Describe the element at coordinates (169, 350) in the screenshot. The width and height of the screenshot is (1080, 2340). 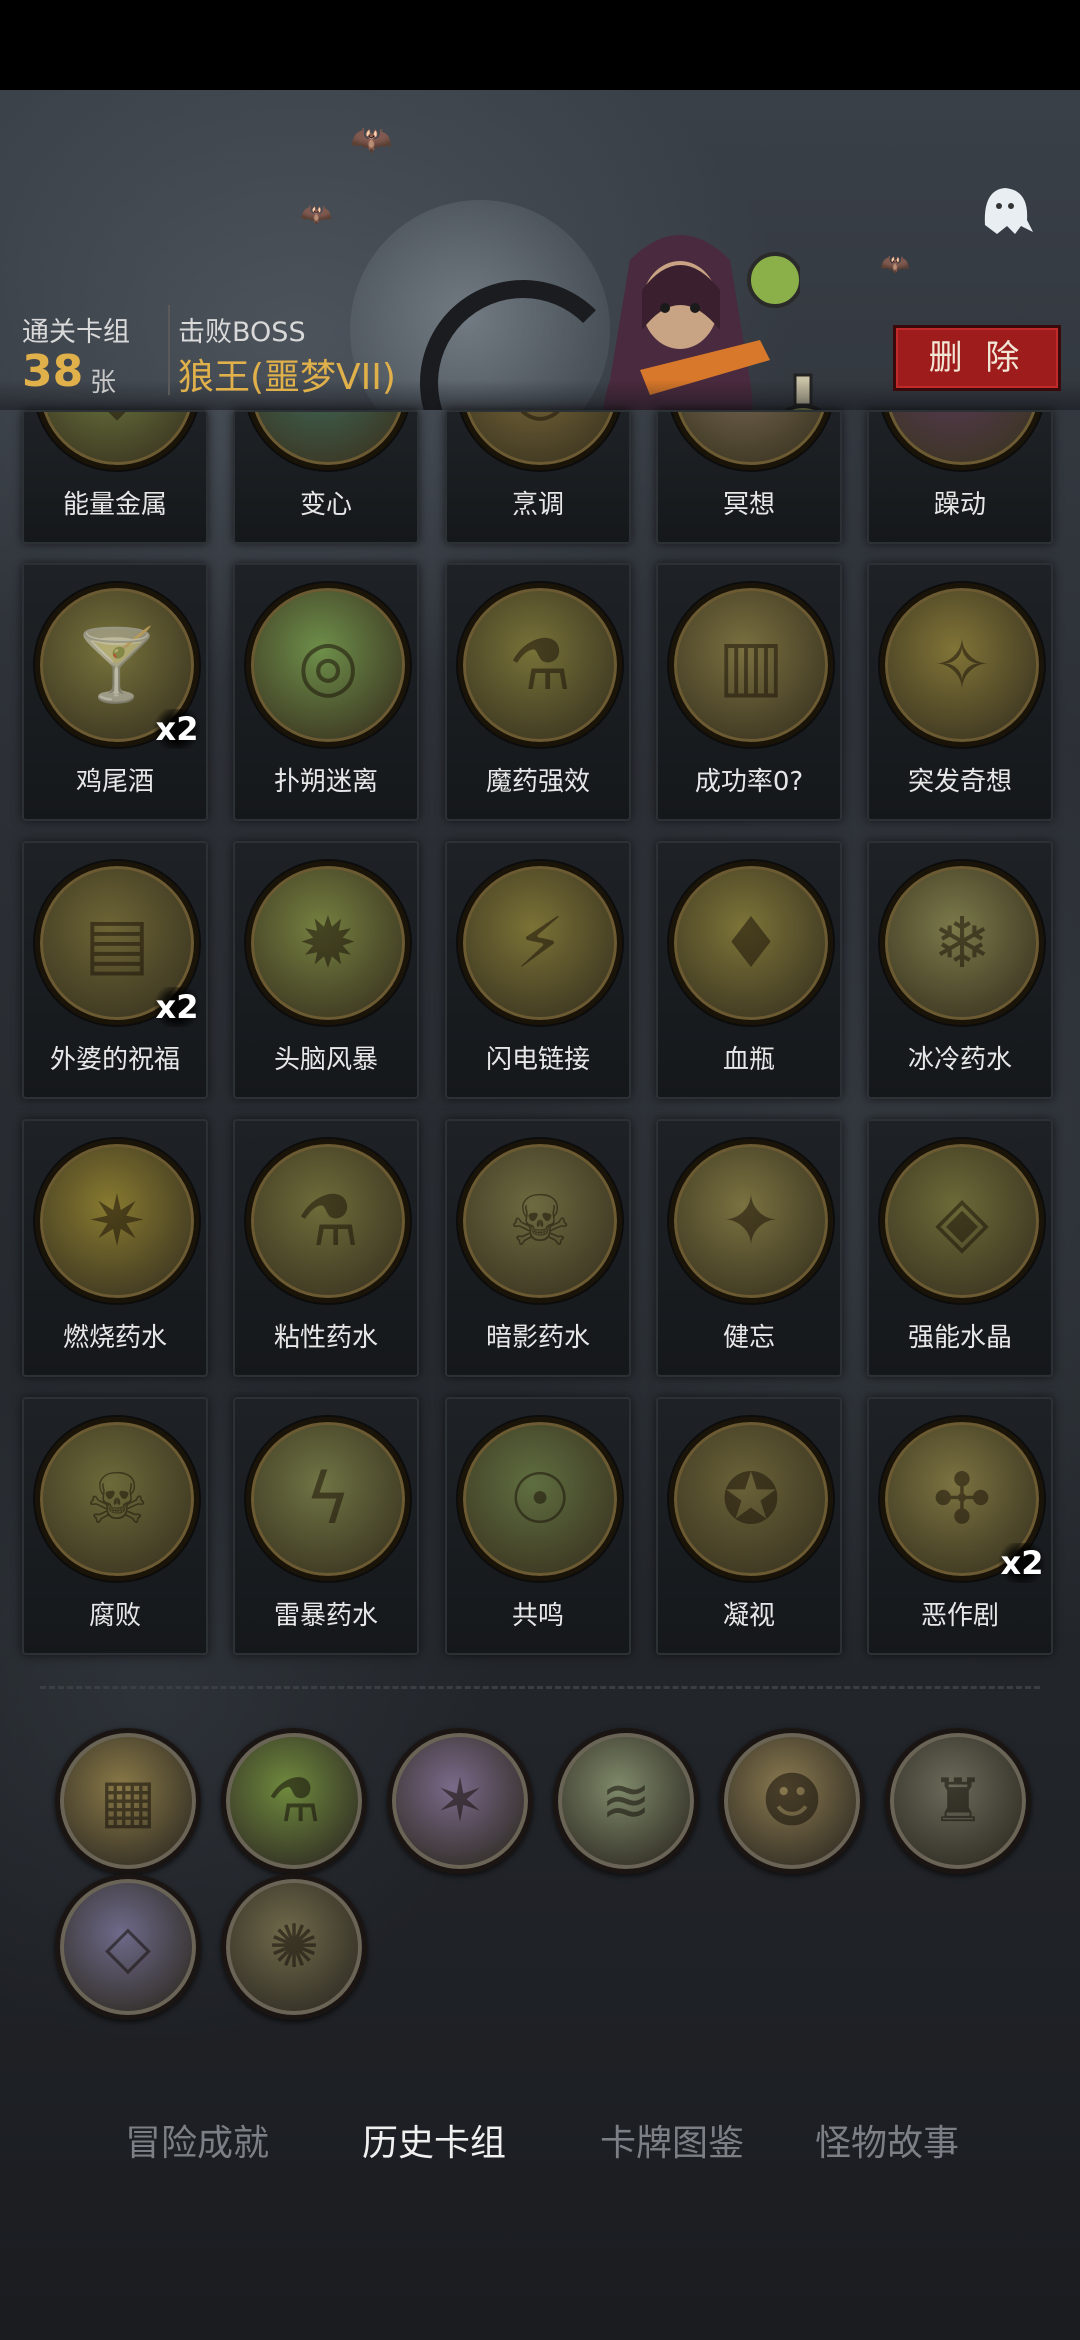
I see `header-divider` at that location.